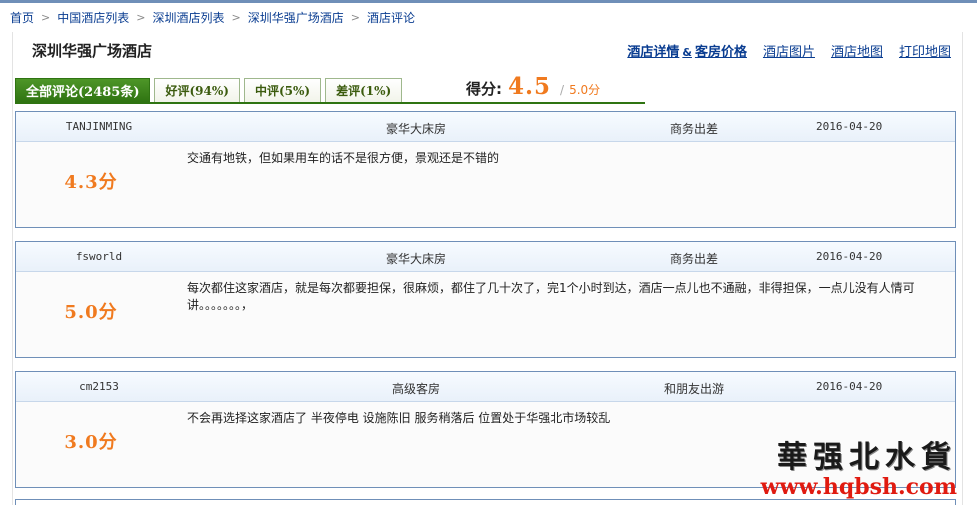 The image size is (977, 505). Describe the element at coordinates (83, 90) in the screenshot. I see `tab-all-reviews: 全部评论(2485条)` at that location.